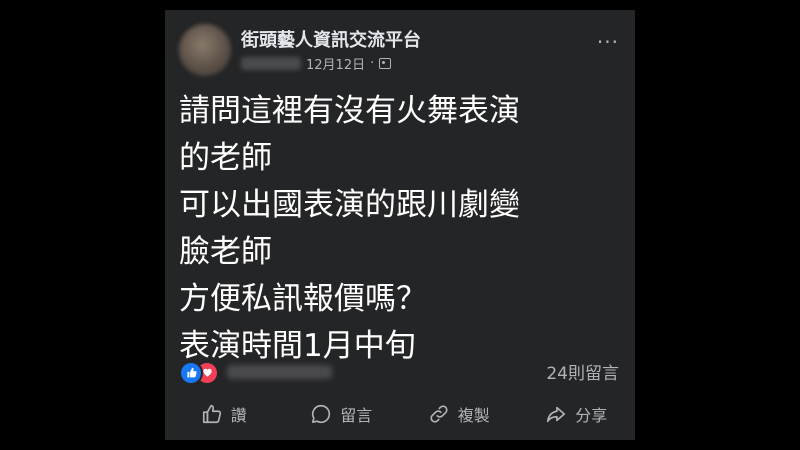 Image resolution: width=800 pixels, height=450 pixels. I want to click on comment-button: 留言, so click(342, 414).